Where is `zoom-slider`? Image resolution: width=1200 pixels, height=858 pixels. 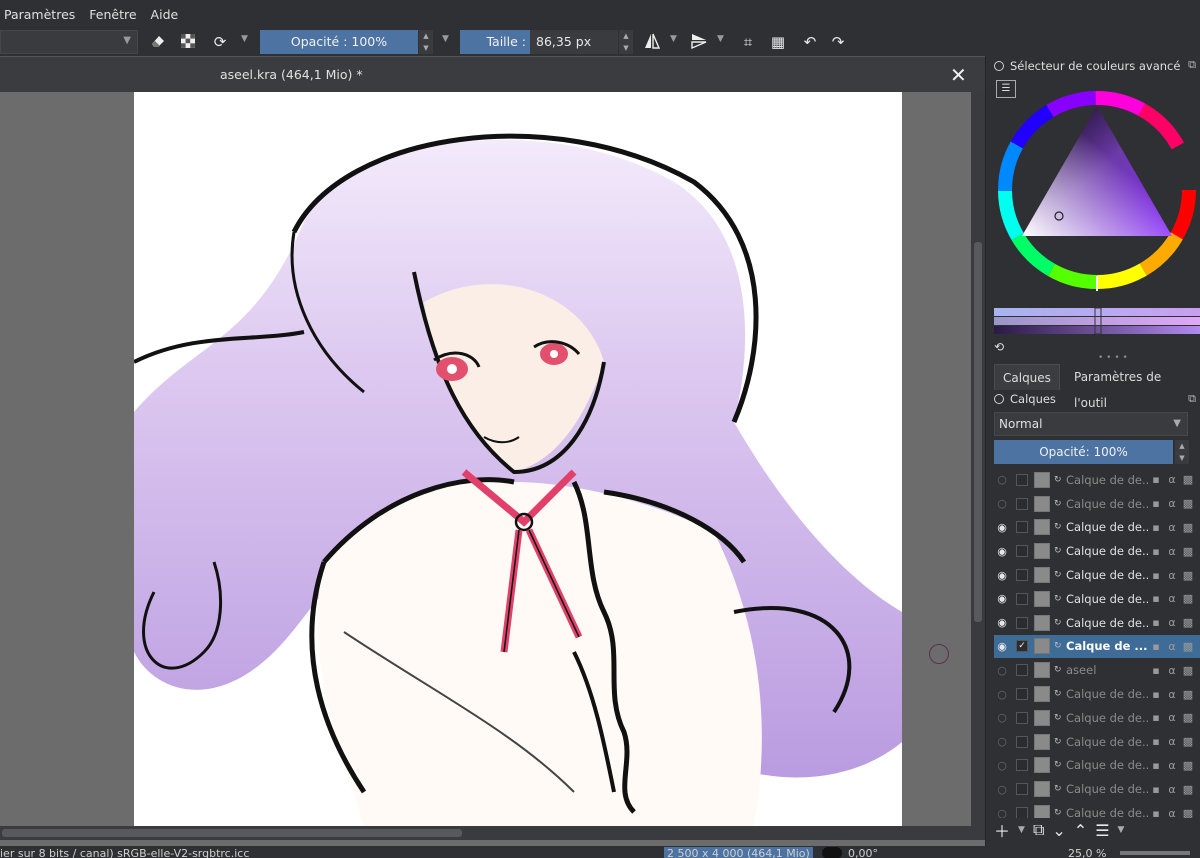 zoom-slider is located at coordinates (1155, 853).